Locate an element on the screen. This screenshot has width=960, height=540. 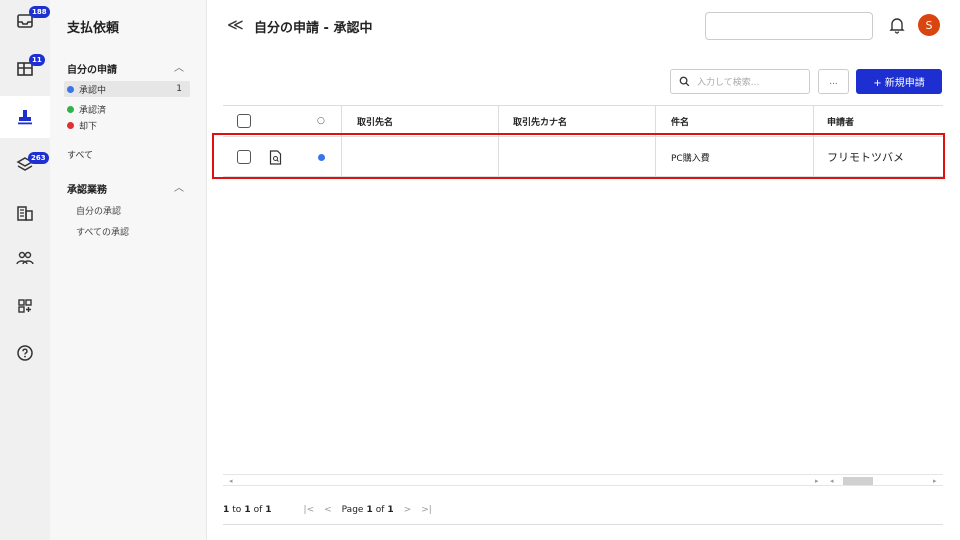
apps-add-icon is located at coordinates (25, 306).